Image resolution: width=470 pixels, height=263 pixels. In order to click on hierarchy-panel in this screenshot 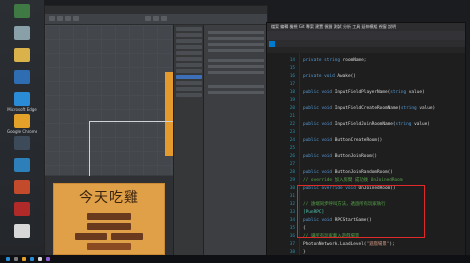, I will do `click(188, 140)`.